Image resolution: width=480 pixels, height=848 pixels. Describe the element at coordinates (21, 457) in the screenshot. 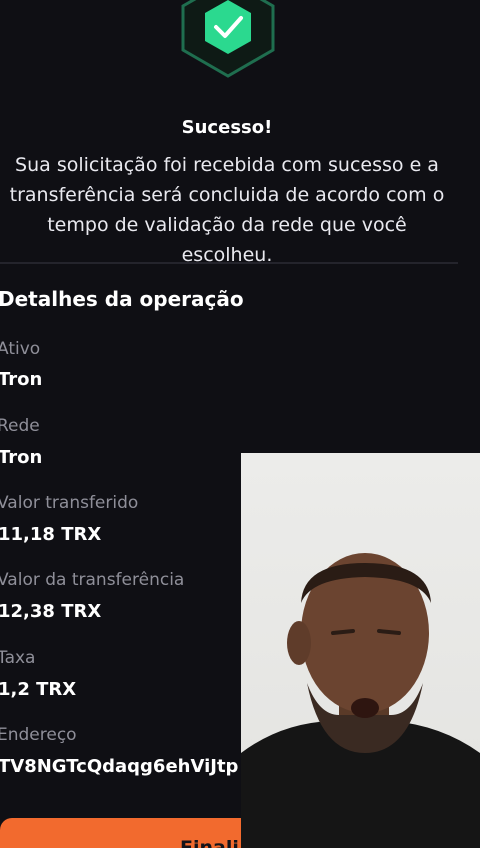

I see `network-value: Tron` at that location.